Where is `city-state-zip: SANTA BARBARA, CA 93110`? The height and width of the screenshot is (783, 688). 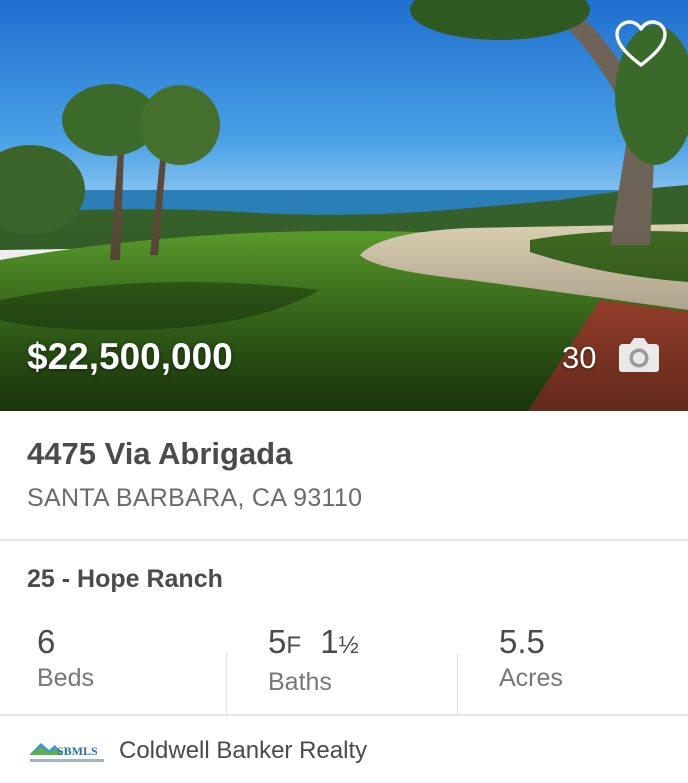
city-state-zip: SANTA BARBARA, CA 93110 is located at coordinates (195, 498).